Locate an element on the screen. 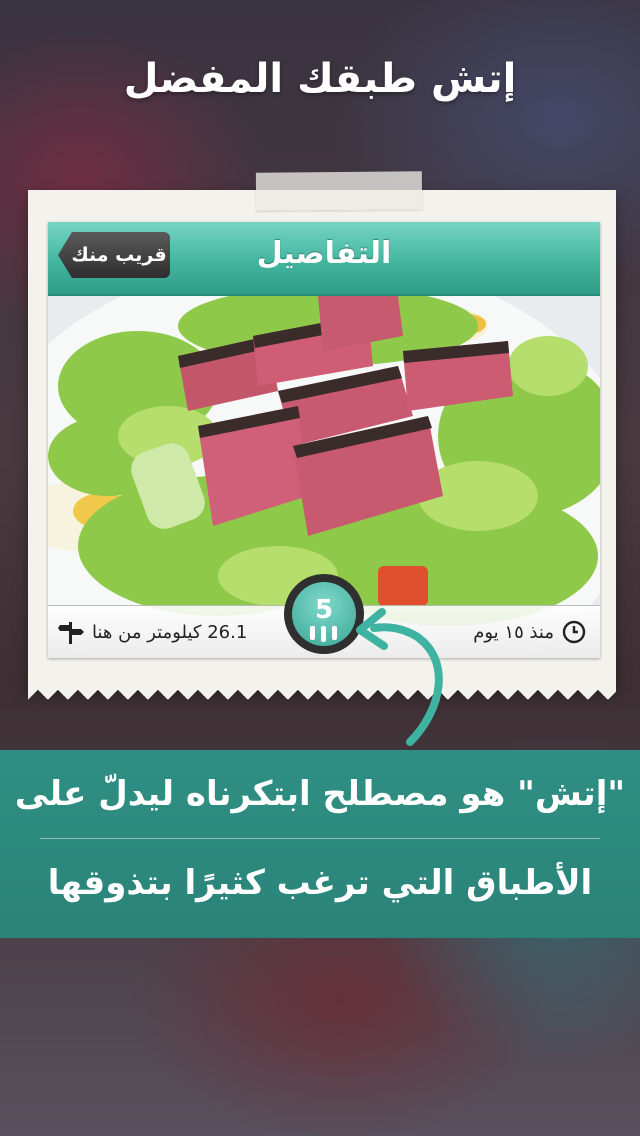 This screenshot has width=640, height=1136. clock-icon is located at coordinates (574, 632).